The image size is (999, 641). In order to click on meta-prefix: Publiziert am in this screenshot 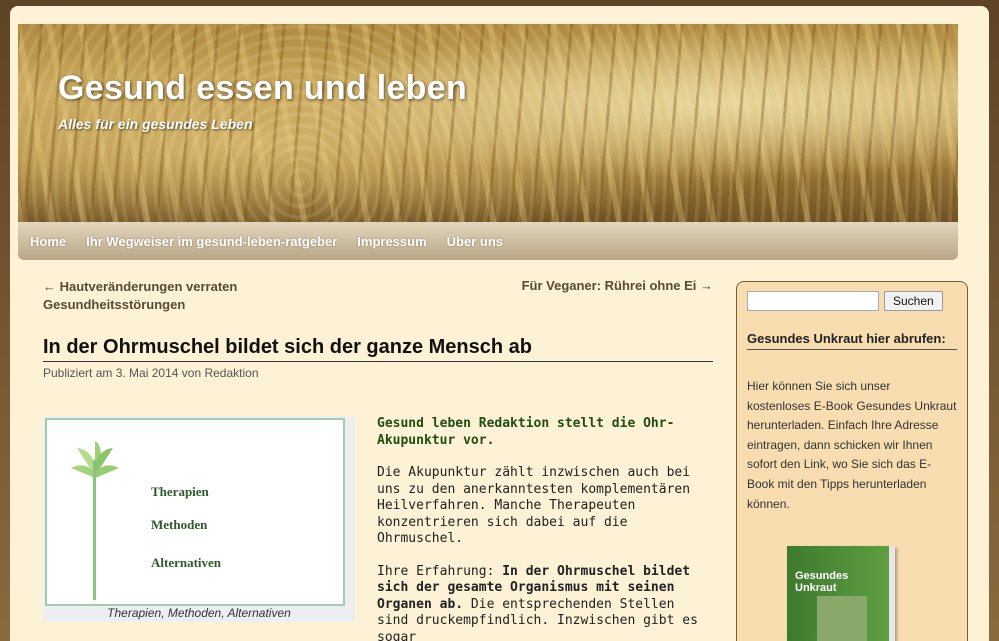, I will do `click(78, 373)`.